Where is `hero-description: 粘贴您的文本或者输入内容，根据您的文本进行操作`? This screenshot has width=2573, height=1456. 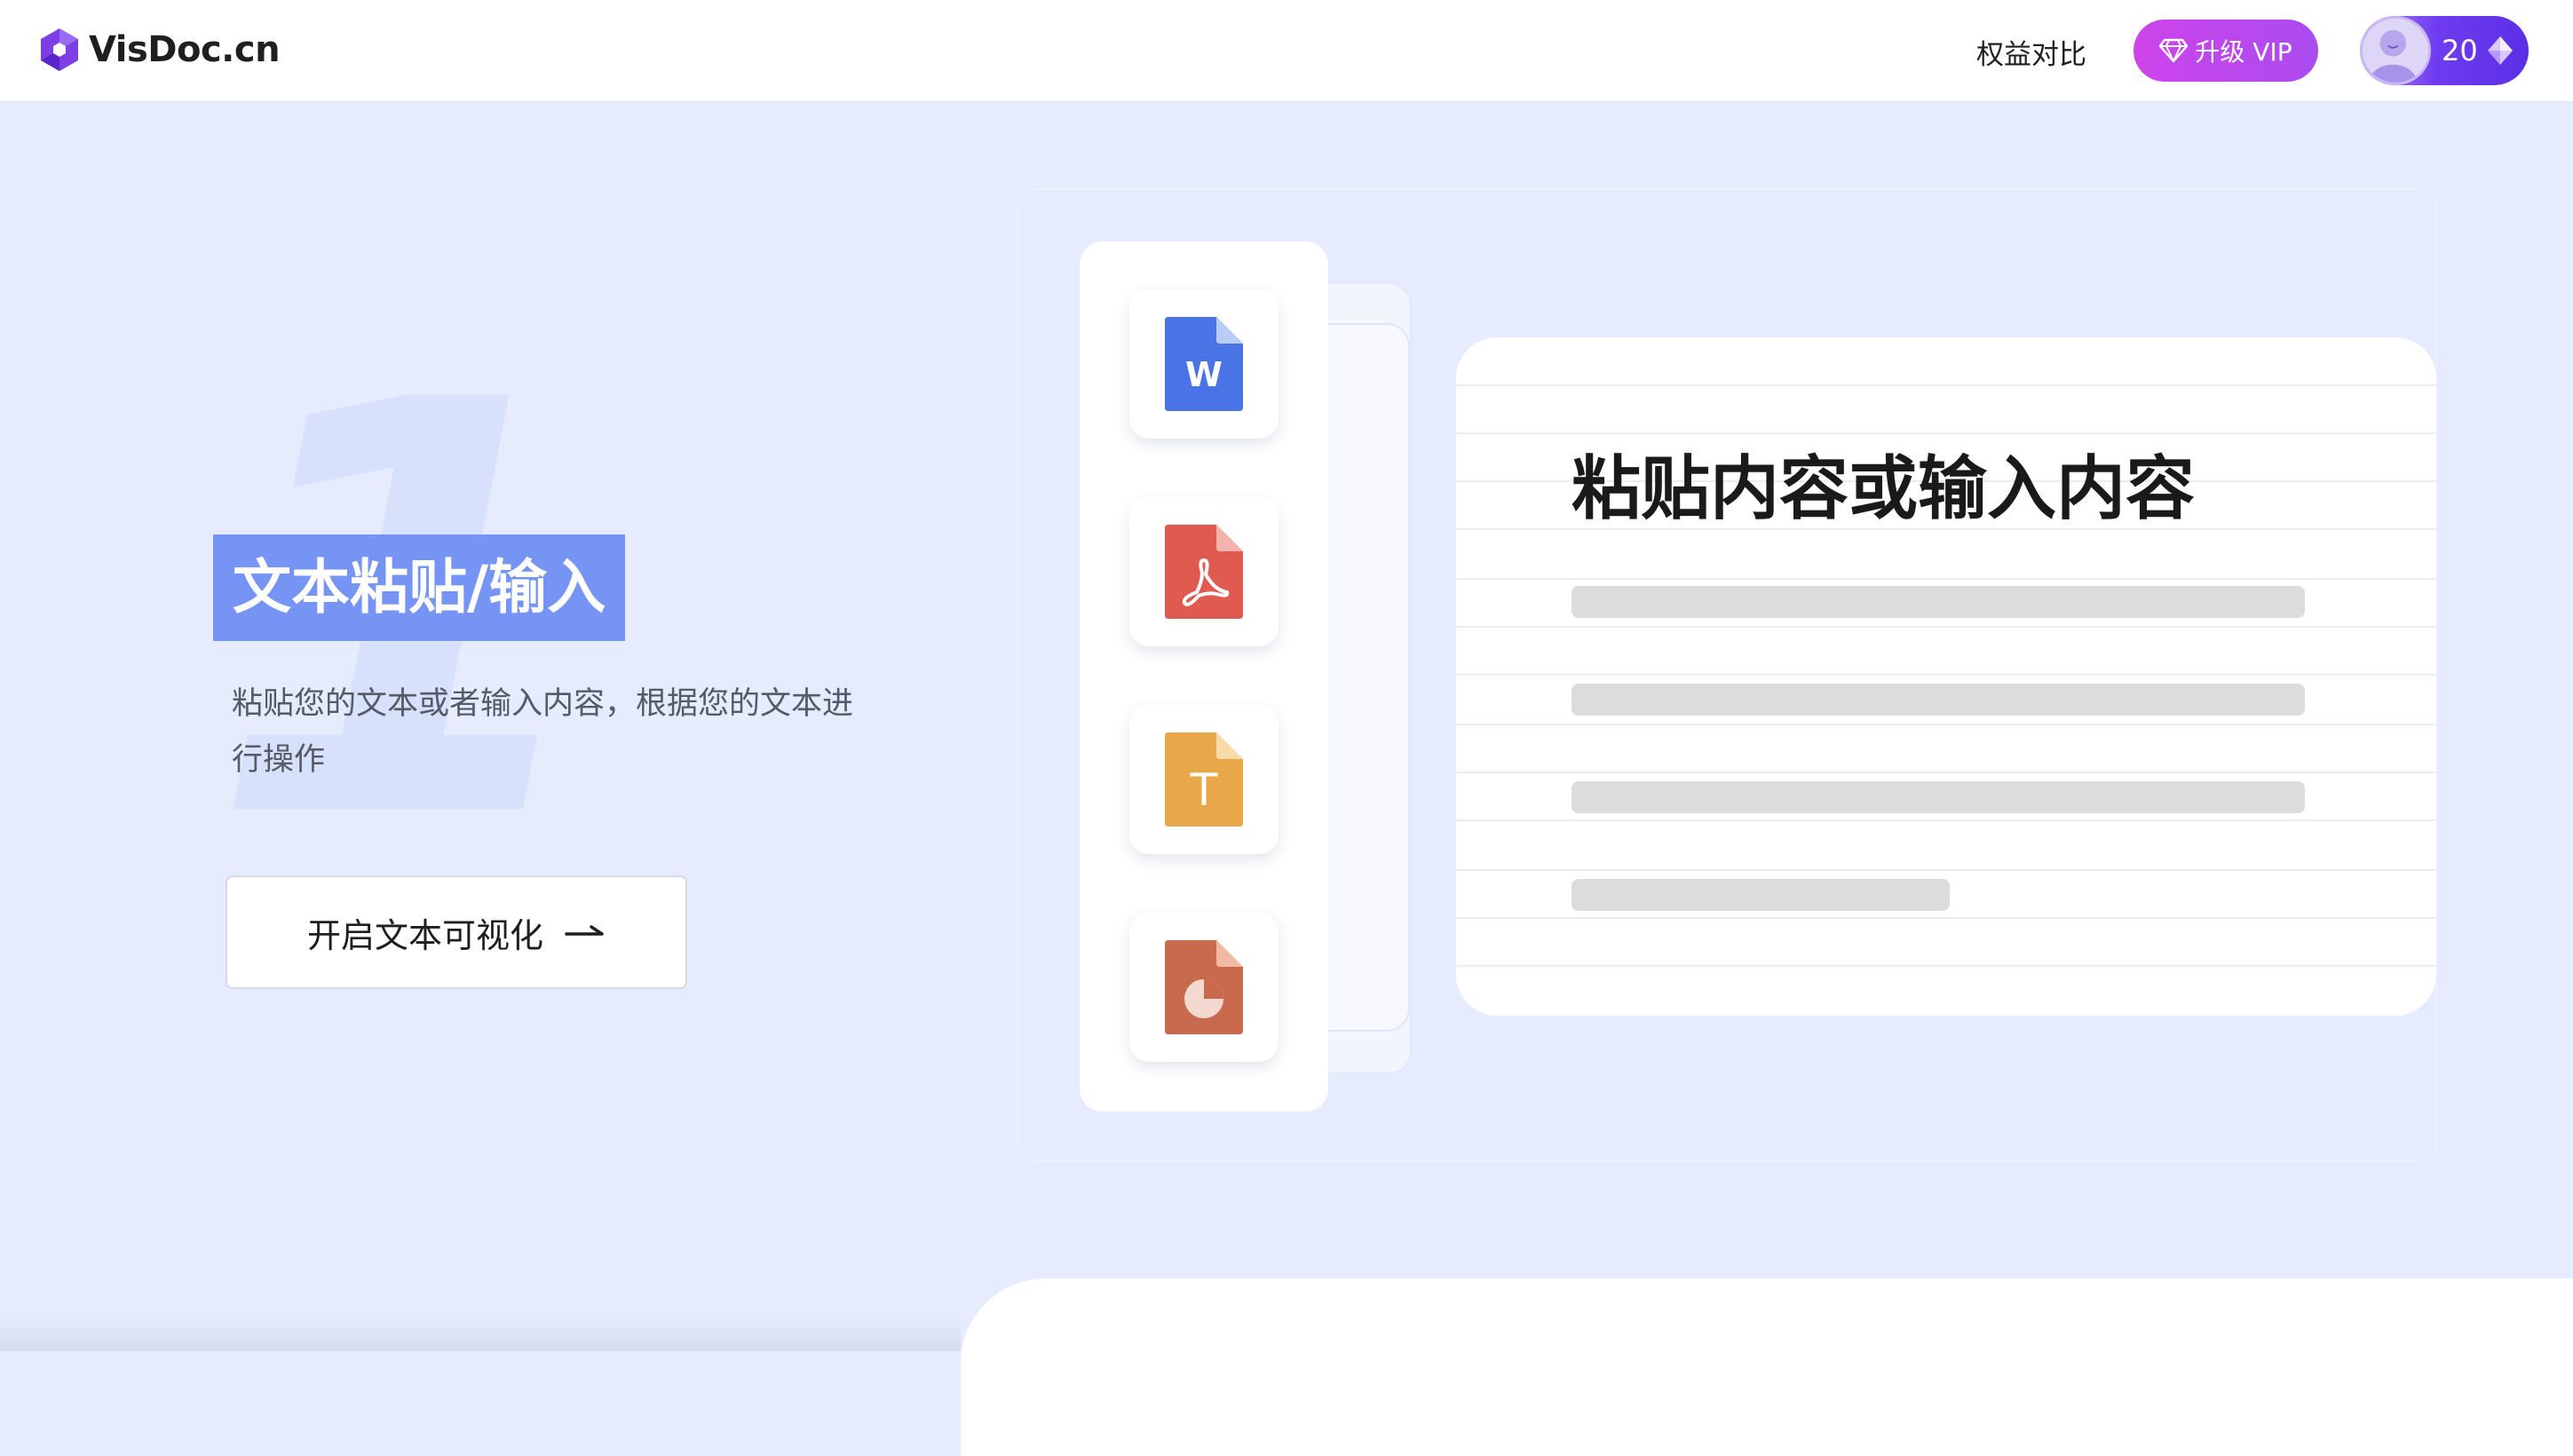 hero-description: 粘贴您的文本或者输入内容，根据您的文本进行操作 is located at coordinates (543, 732).